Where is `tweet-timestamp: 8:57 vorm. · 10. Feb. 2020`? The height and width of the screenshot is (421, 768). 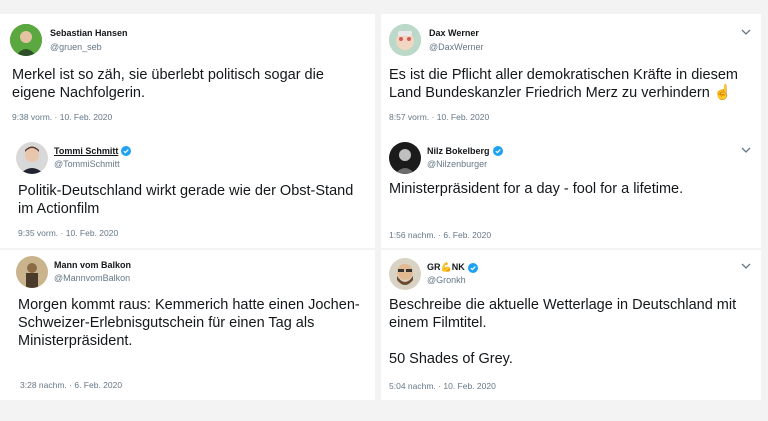 tweet-timestamp: 8:57 vorm. · 10. Feb. 2020 is located at coordinates (439, 117).